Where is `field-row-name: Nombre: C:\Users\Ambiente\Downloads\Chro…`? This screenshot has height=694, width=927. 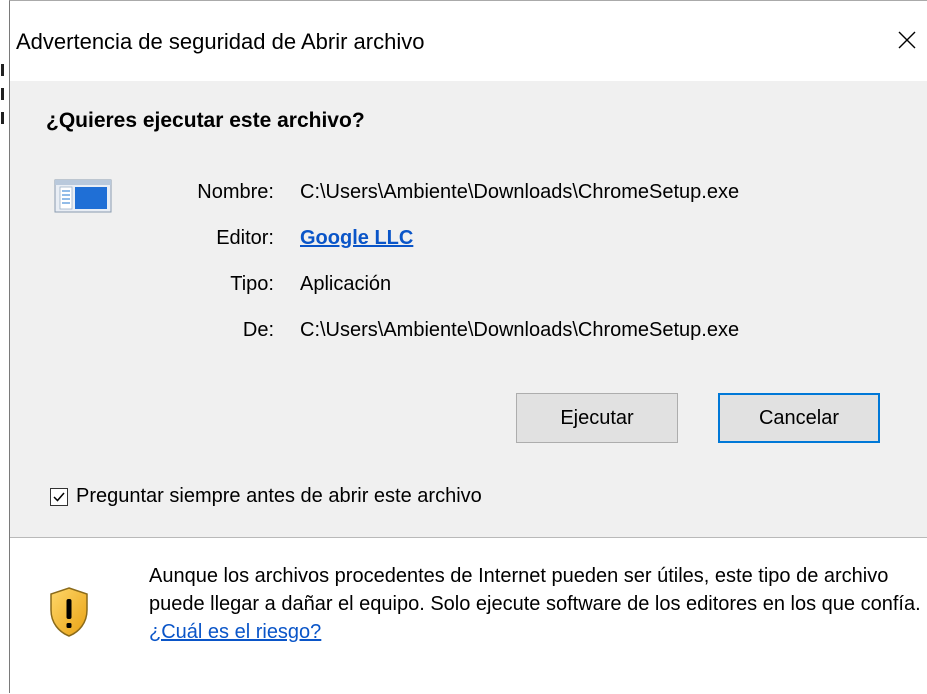 field-row-name: Nombre: C:\Users\Ambiente\Downloads\Chro… is located at coordinates (460, 196).